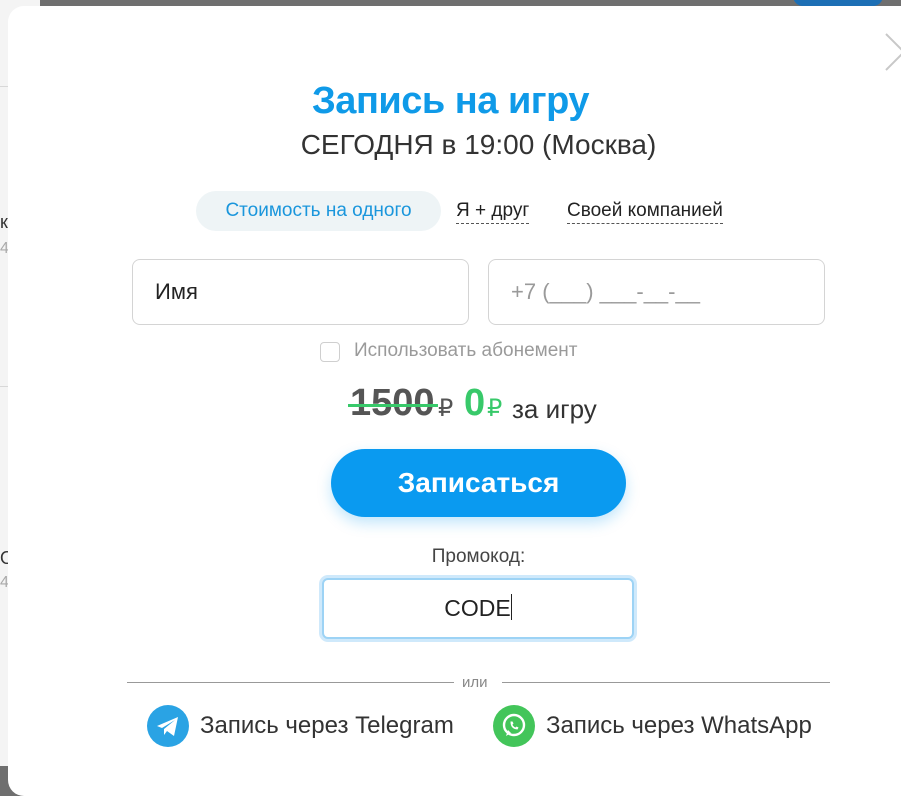 The height and width of the screenshot is (796, 901). Describe the element at coordinates (327, 725) in the screenshot. I see `telegram-label: Запись через Telegram` at that location.